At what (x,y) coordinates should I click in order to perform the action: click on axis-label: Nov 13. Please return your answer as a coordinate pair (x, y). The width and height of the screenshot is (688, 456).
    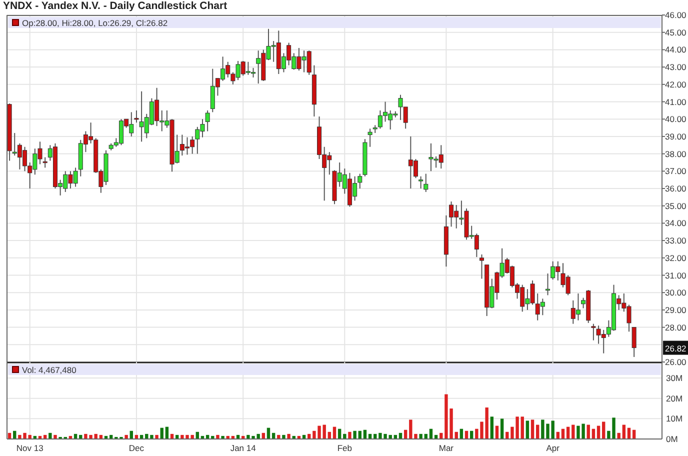
    Looking at the image, I should click on (30, 448).